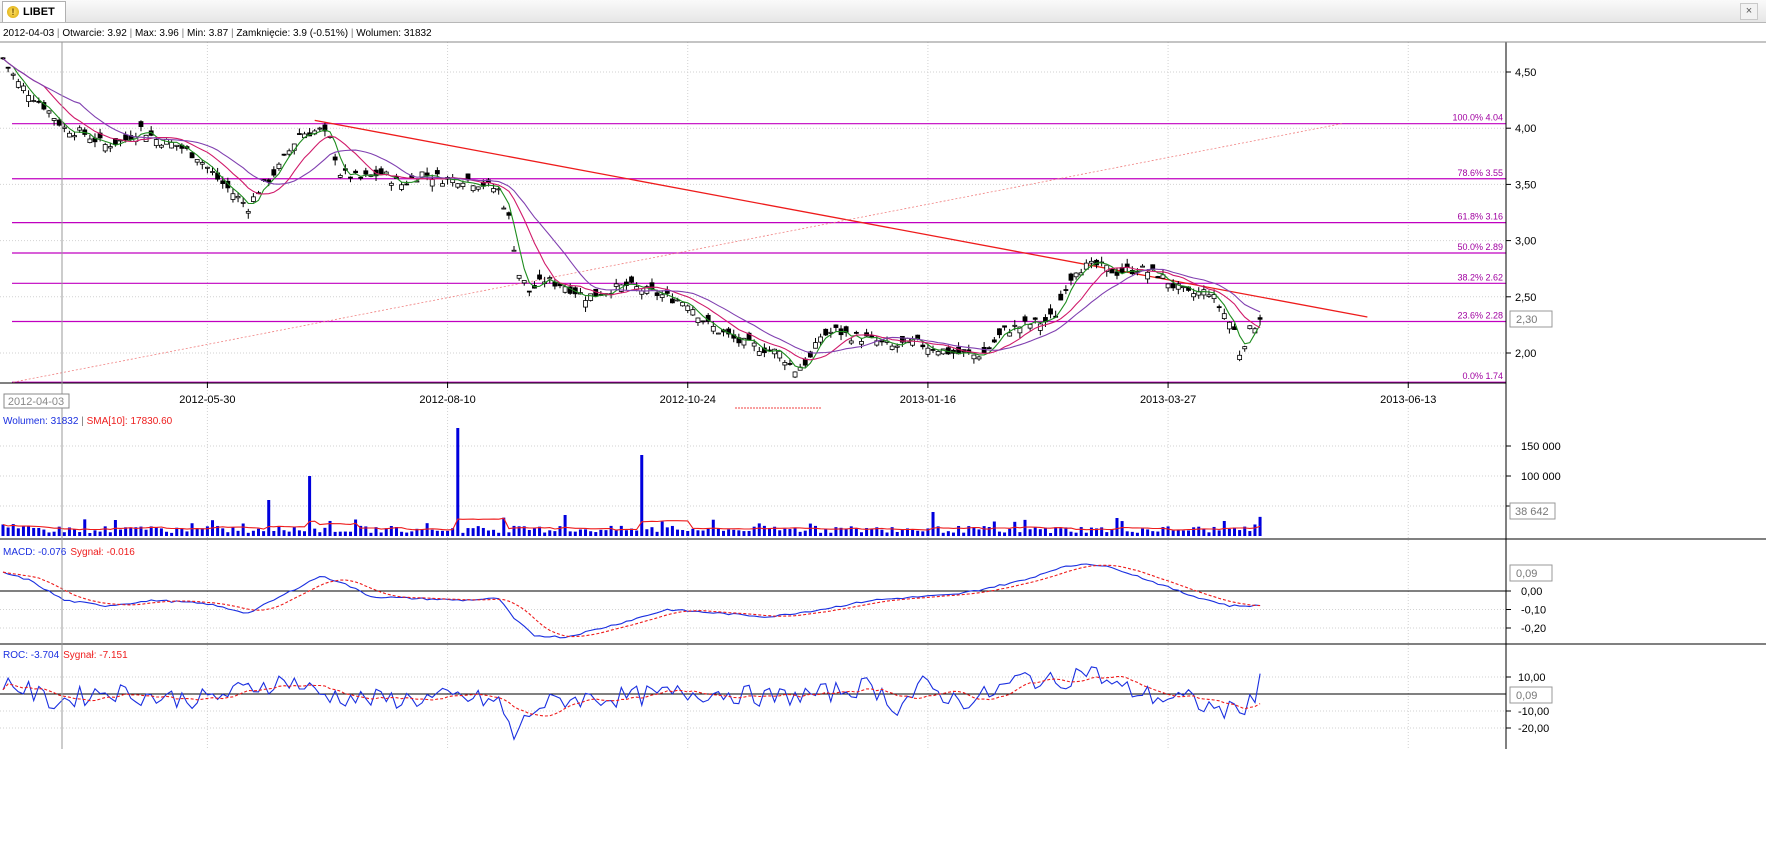 Image resolution: width=1766 pixels, height=851 pixels. Describe the element at coordinates (1532, 512) in the screenshot. I see `current-volume-label: 38 642` at that location.